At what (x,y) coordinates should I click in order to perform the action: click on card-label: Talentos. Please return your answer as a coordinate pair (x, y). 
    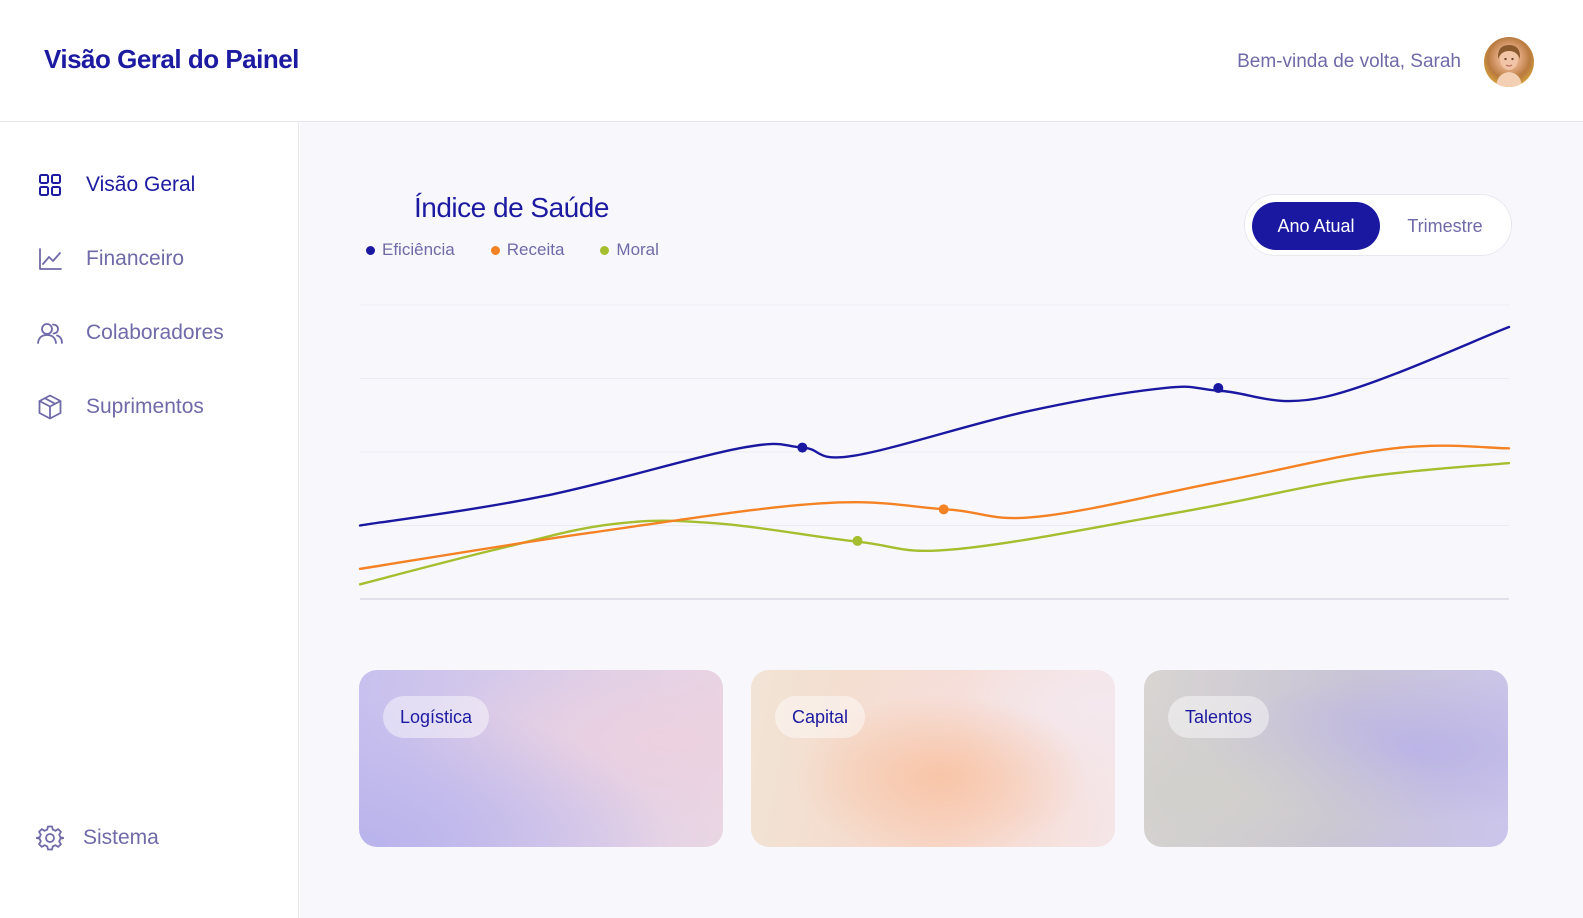
    Looking at the image, I should click on (1219, 717).